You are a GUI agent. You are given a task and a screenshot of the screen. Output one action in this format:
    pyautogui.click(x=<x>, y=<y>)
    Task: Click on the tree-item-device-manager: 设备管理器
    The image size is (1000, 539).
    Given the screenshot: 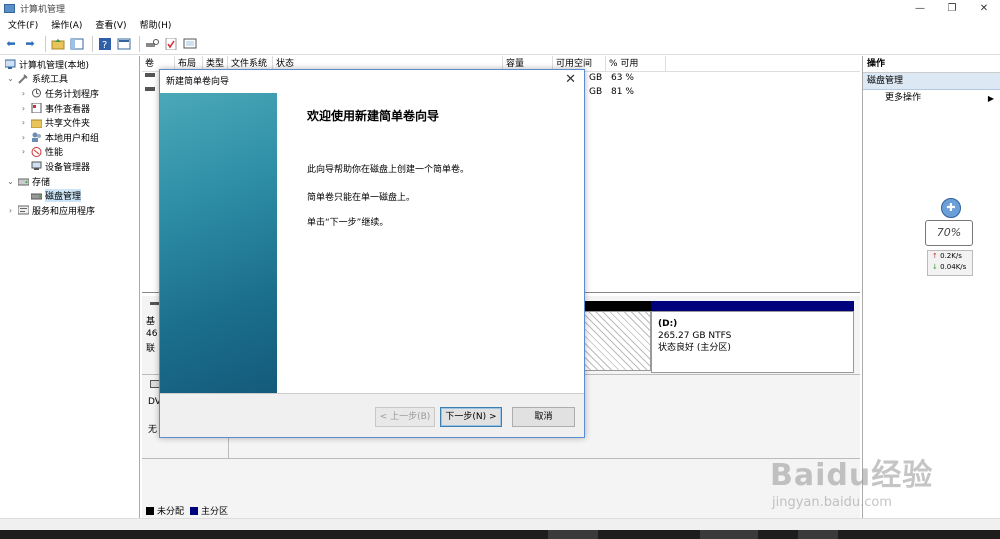 What is the action you would take?
    pyautogui.click(x=69, y=166)
    